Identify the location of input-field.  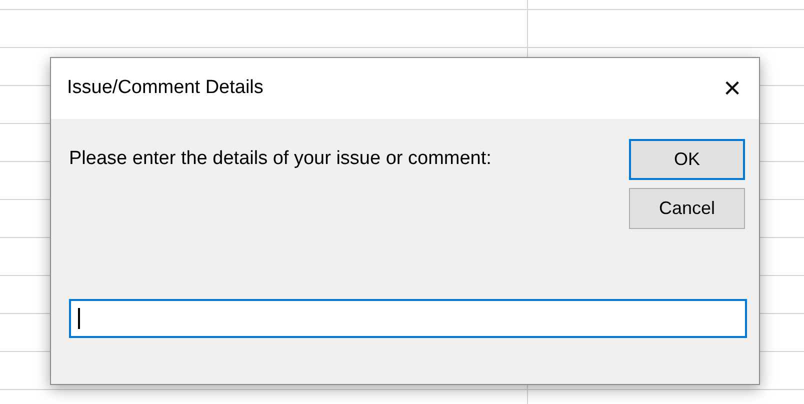
(408, 318).